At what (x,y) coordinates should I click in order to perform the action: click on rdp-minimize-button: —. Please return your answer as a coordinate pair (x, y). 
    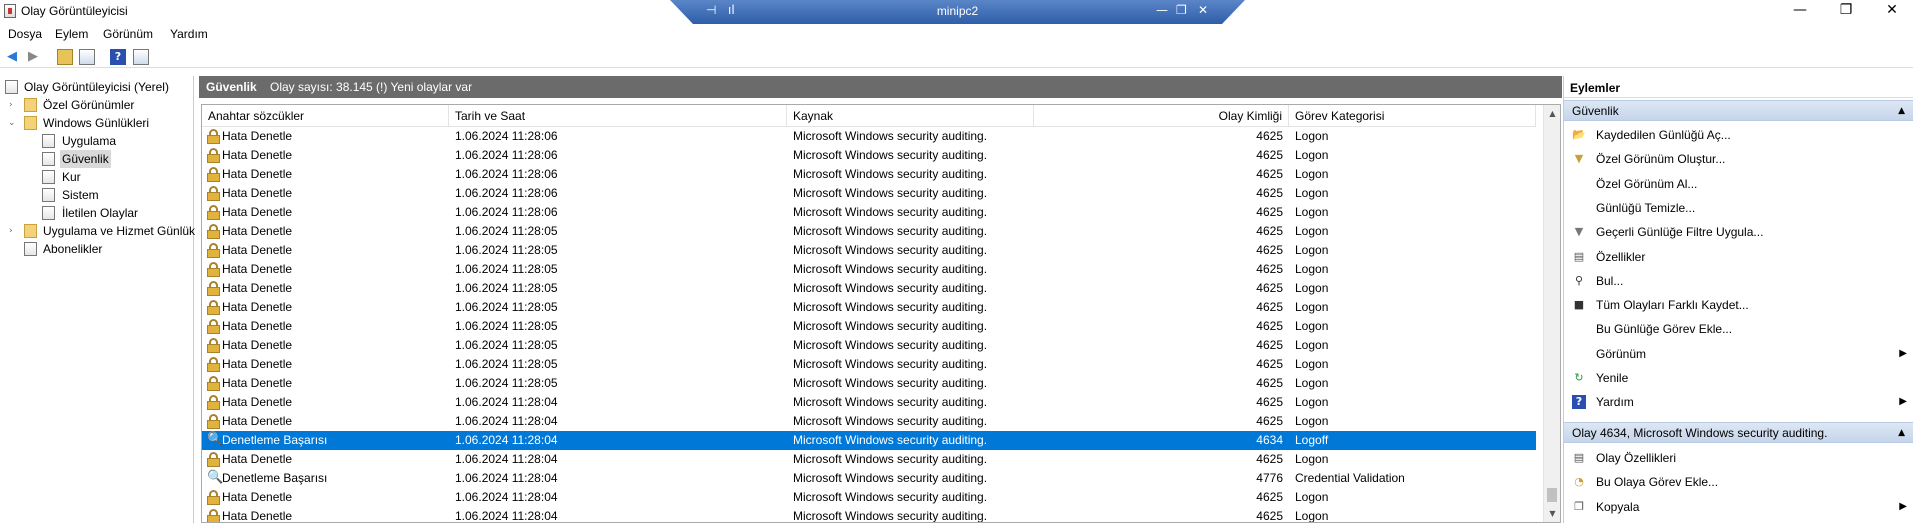
    Looking at the image, I should click on (1162, 10).